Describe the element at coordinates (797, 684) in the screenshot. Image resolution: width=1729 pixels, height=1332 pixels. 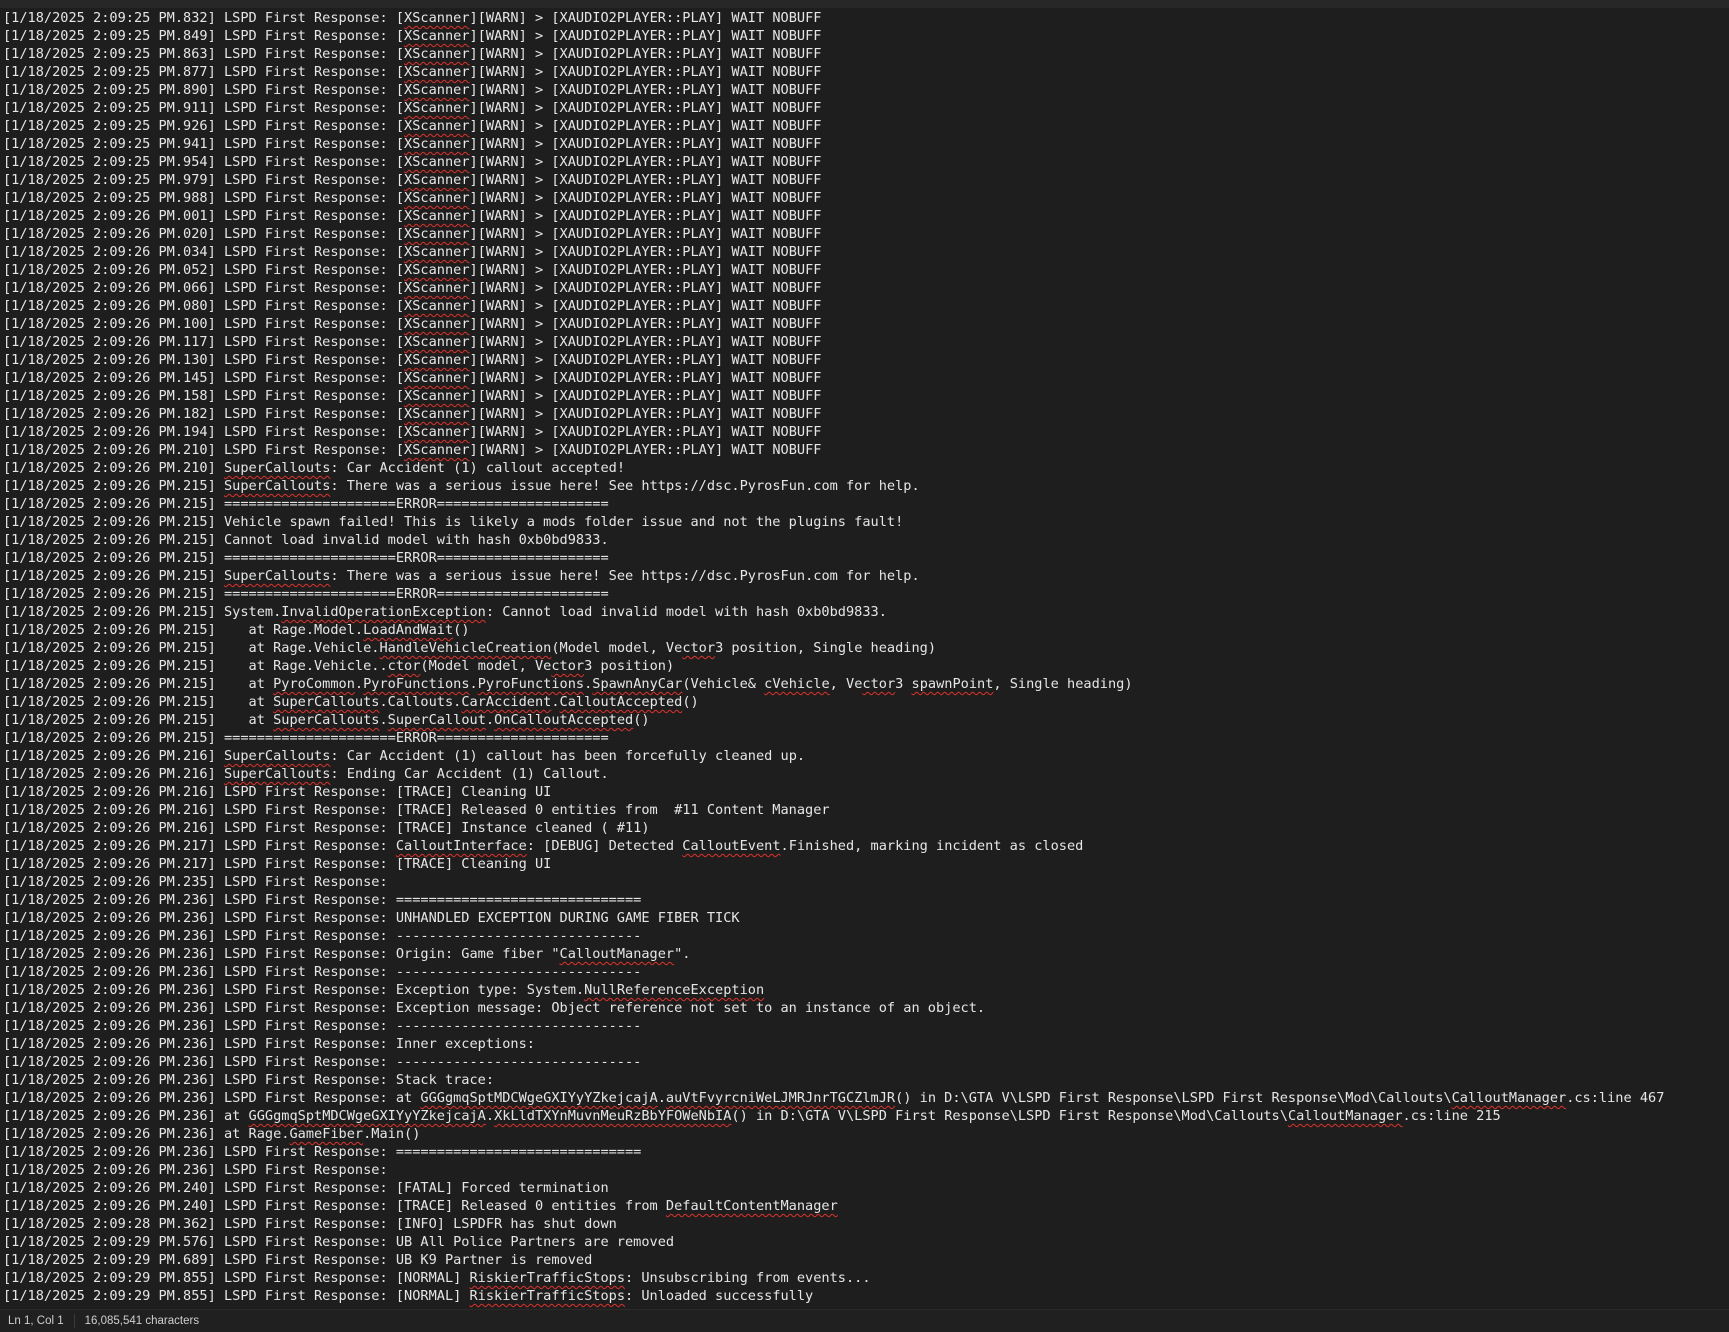
I see `spellcheck-squiggle: cVehicle` at that location.